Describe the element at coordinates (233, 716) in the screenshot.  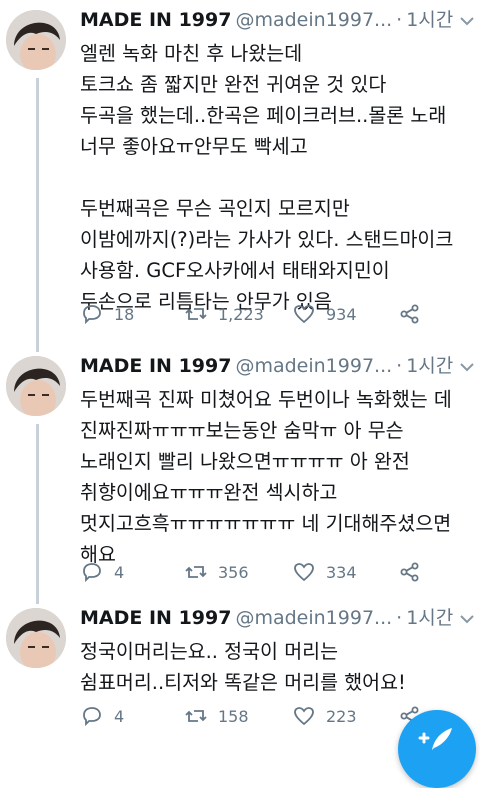
I see `retweet-count: 158` at that location.